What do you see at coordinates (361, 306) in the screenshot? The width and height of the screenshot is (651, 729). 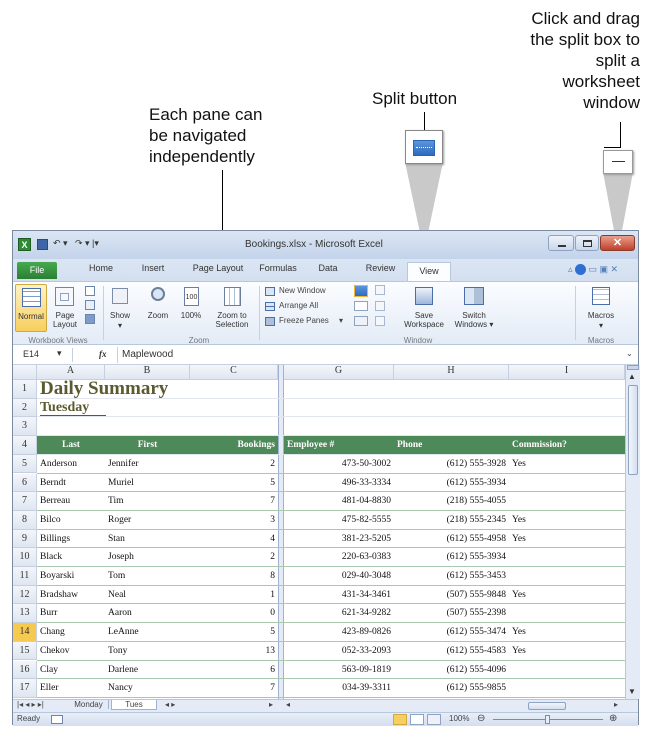 I see `hide-button` at bounding box center [361, 306].